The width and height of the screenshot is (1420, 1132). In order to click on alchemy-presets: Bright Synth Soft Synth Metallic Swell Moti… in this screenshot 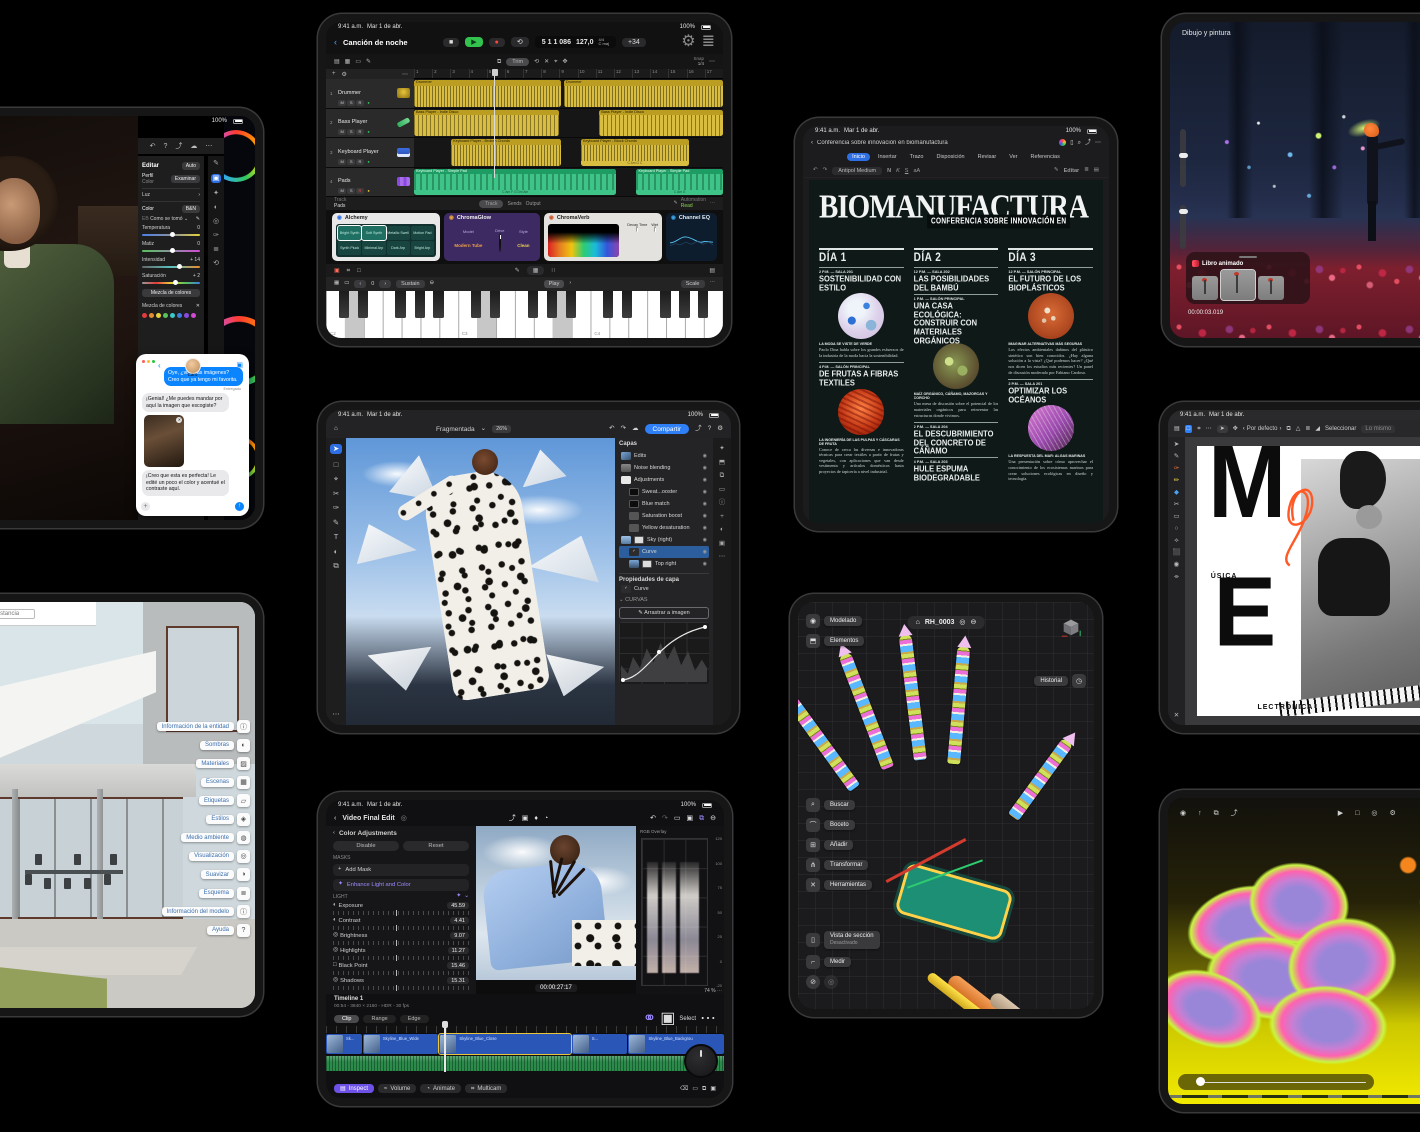, I will do `click(386, 240)`.